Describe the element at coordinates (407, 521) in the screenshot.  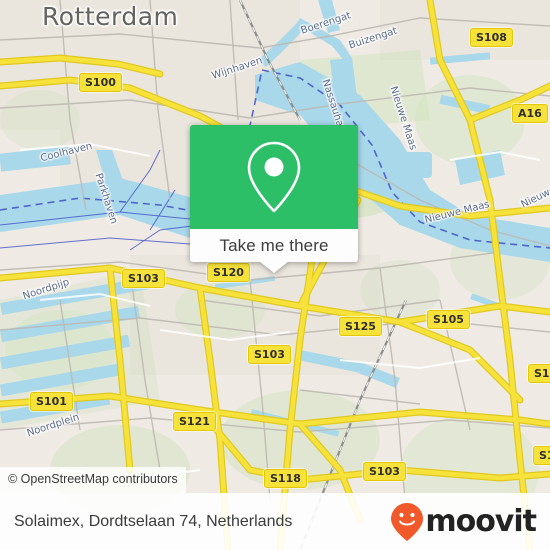
I see `moovit-smiley-pin-icon` at that location.